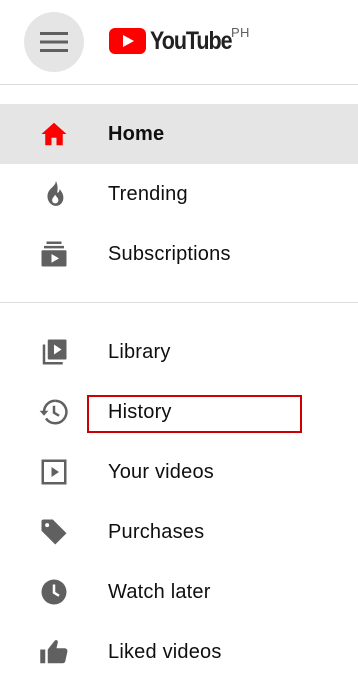  Describe the element at coordinates (139, 351) in the screenshot. I see `guide-item-label: Library` at that location.